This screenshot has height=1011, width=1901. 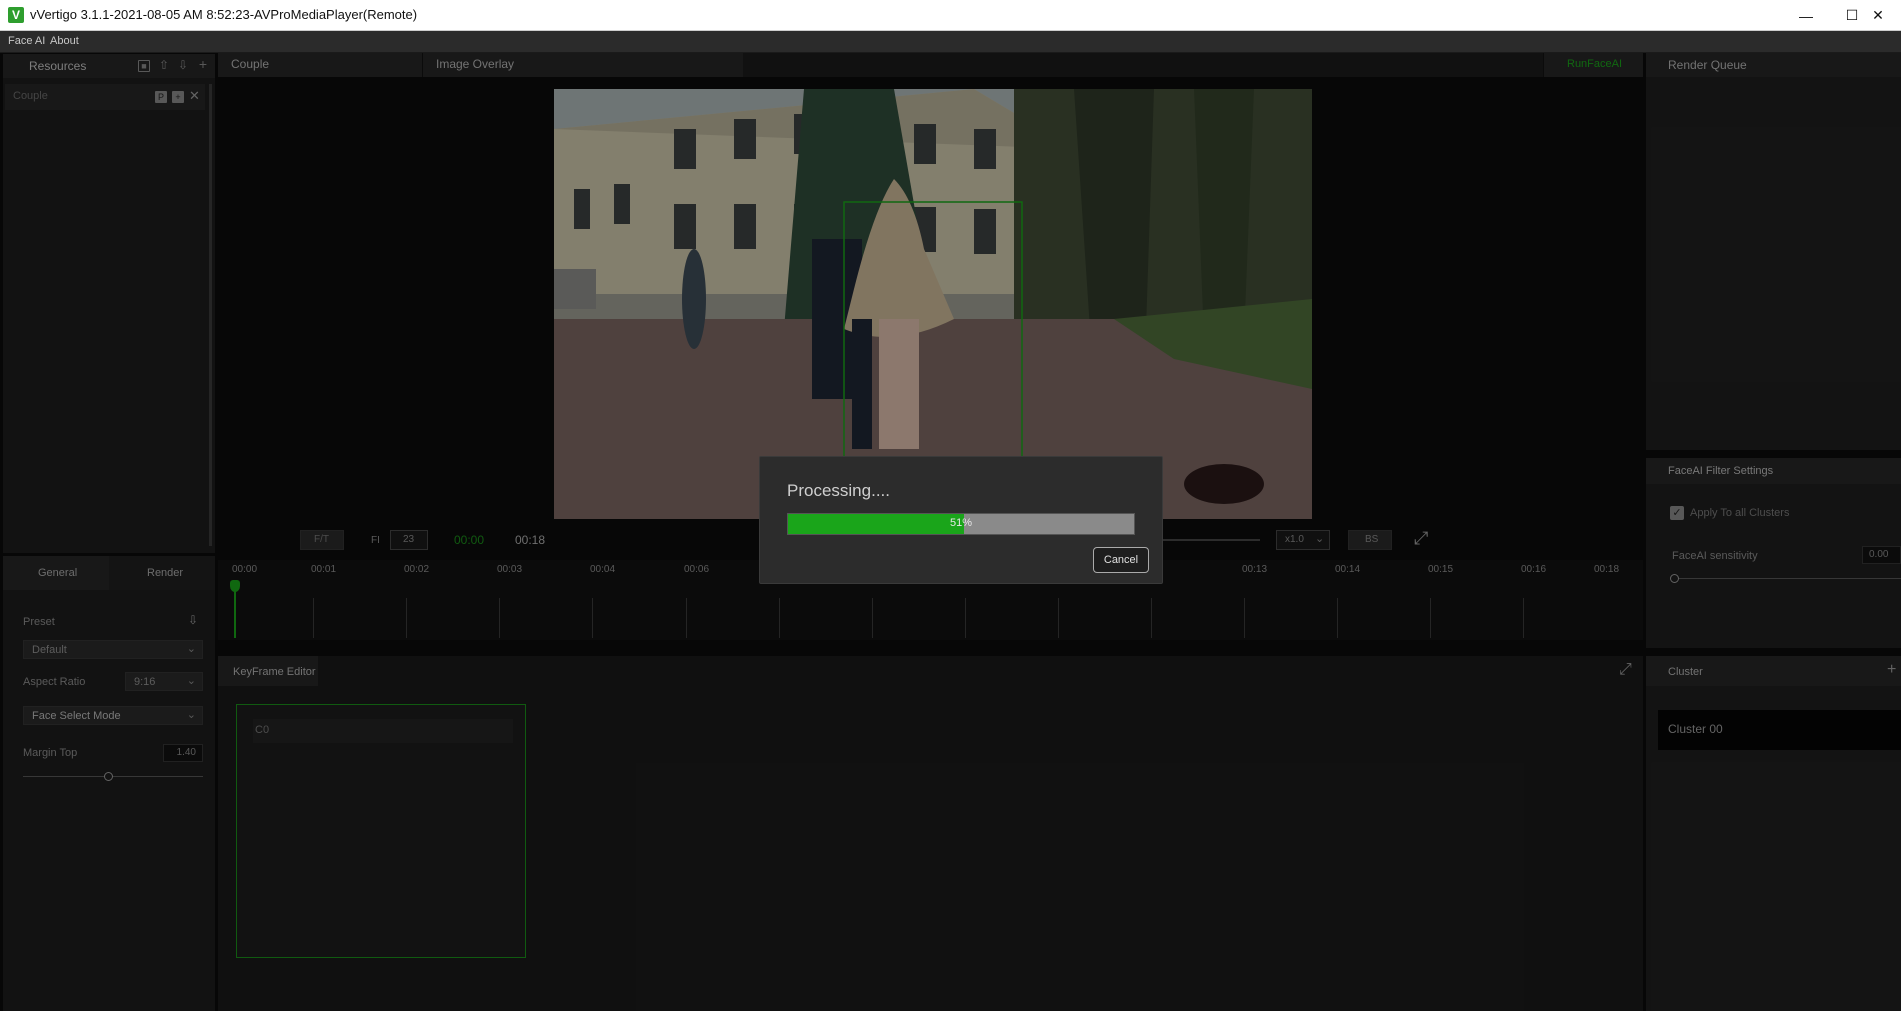 I want to click on aspect-ratio-value: 9:16, so click(x=145, y=682).